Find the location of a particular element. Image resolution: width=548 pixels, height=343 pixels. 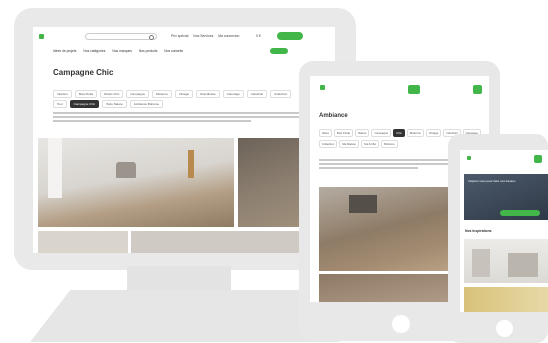

inspiration-photo-bathroom is located at coordinates (506, 261).